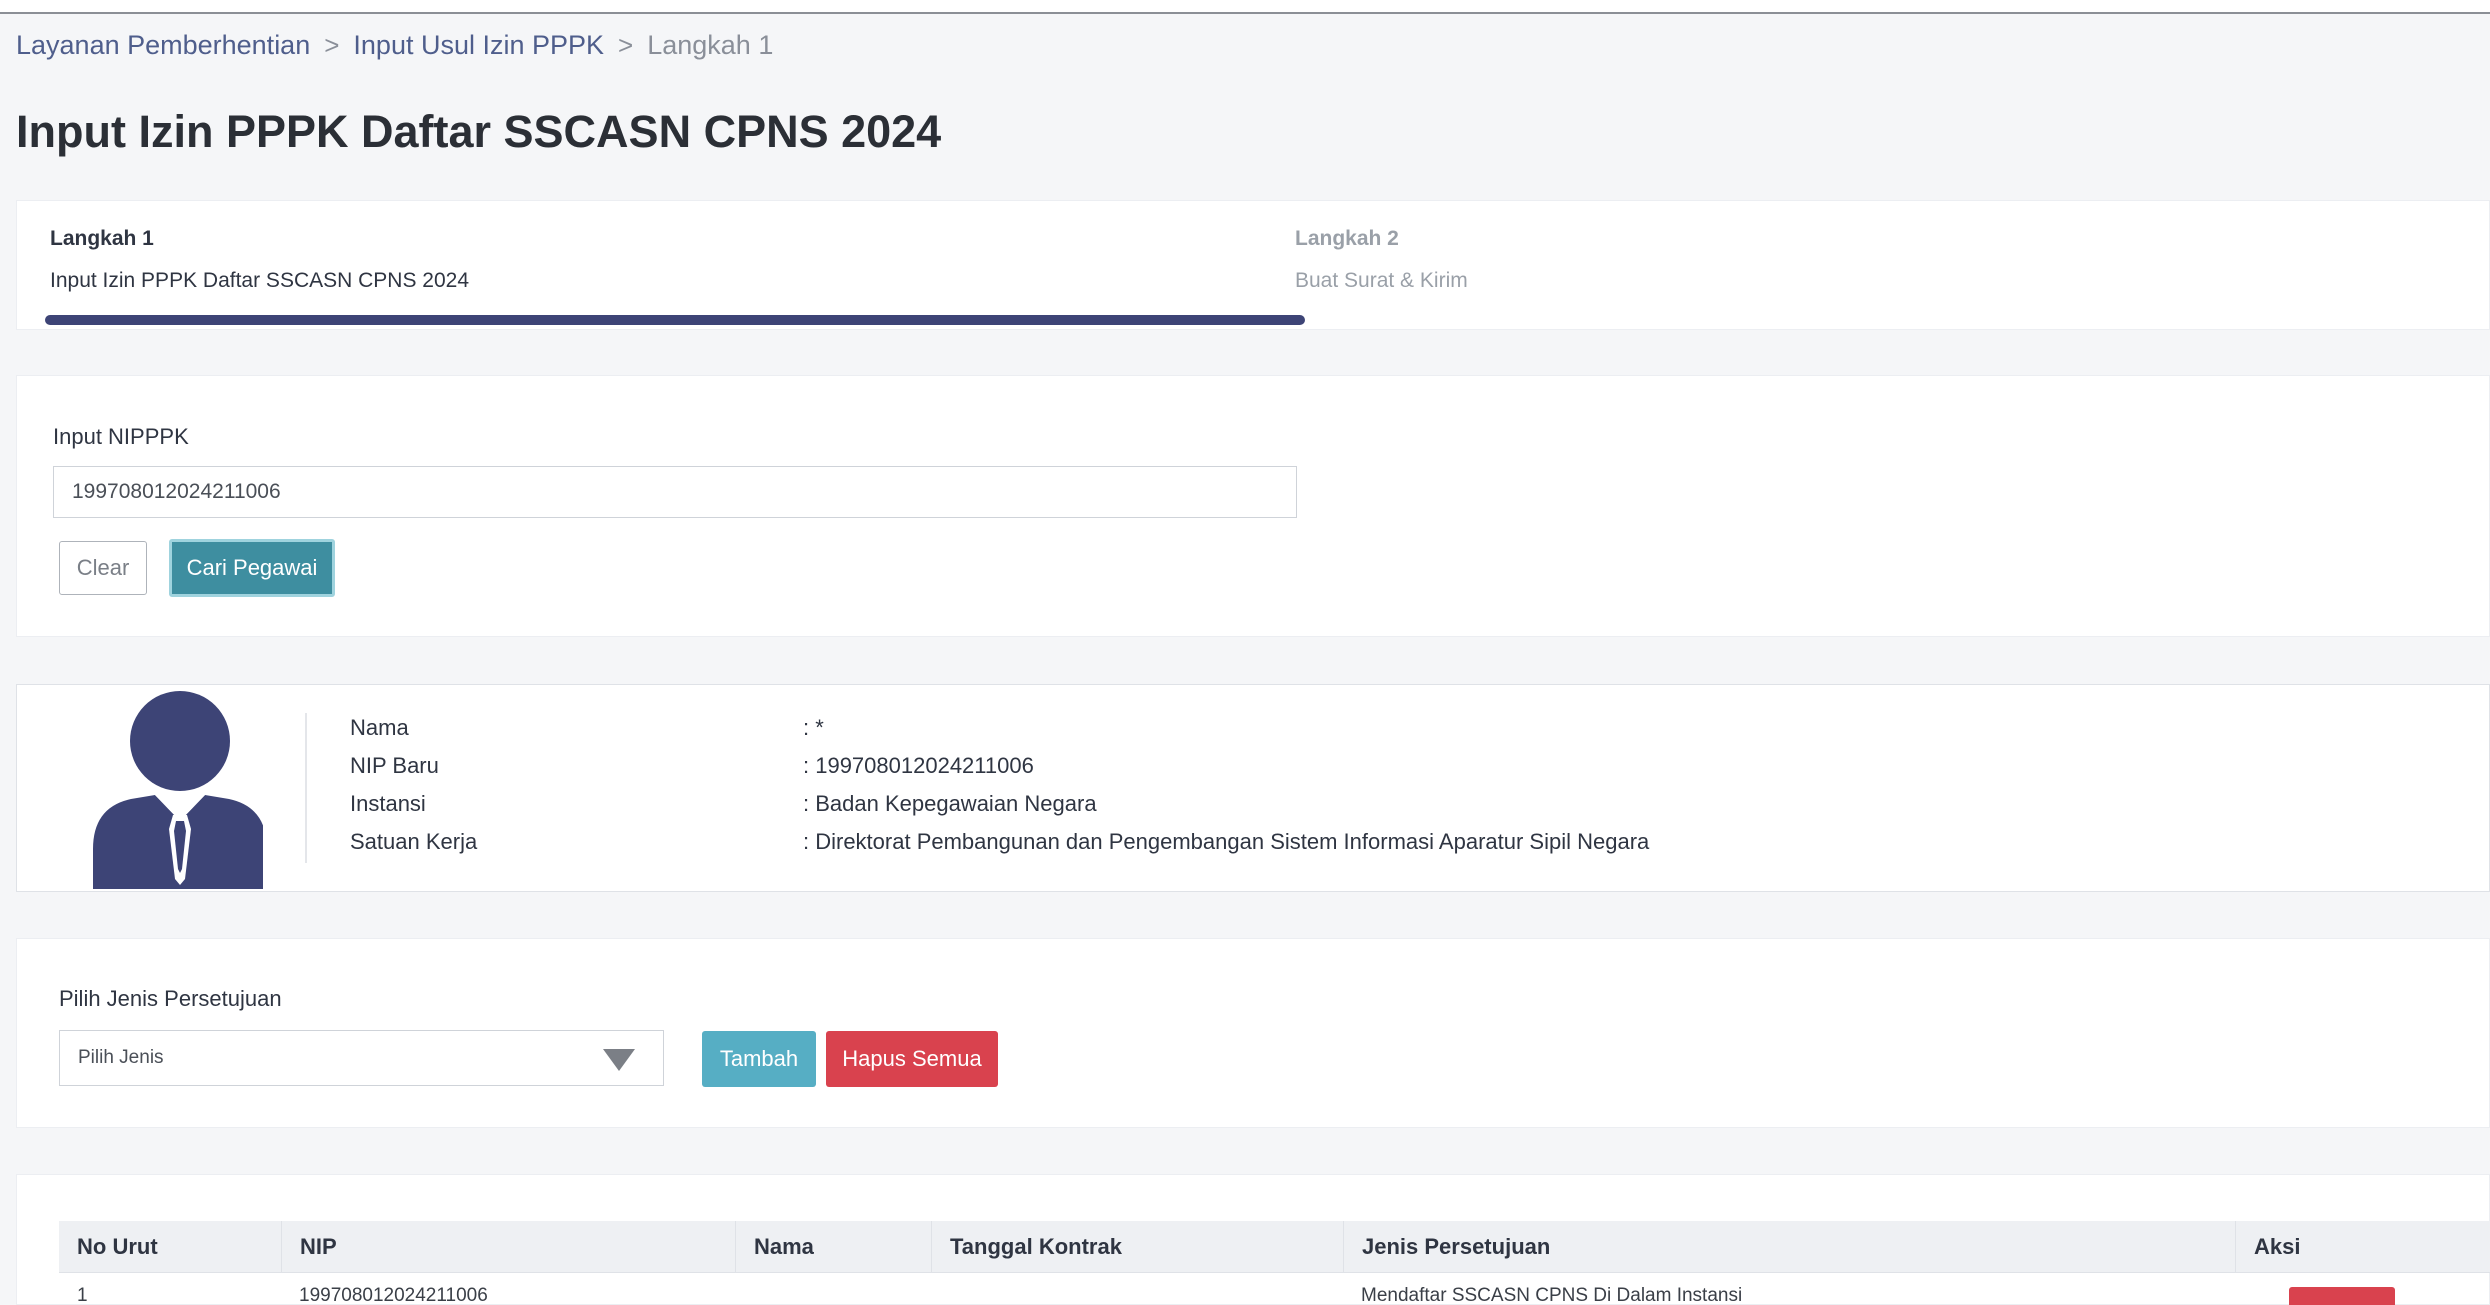  Describe the element at coordinates (121, 1057) in the screenshot. I see `approval-type-selected-value: Pilih Jenis` at that location.